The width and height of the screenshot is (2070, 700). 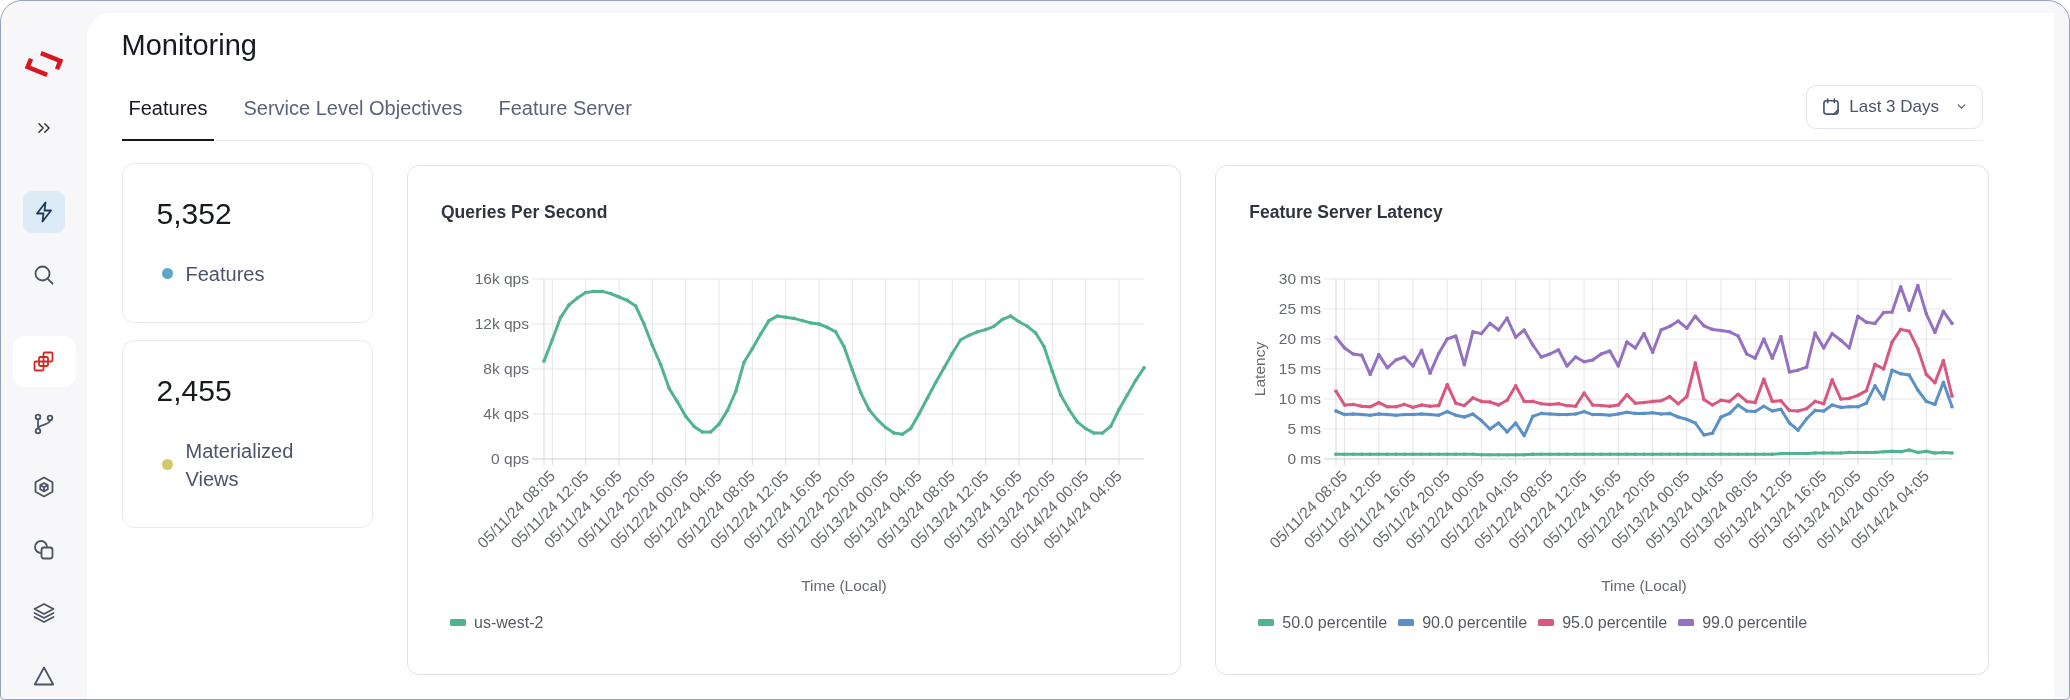 I want to click on layers-icon, so click(x=44, y=613).